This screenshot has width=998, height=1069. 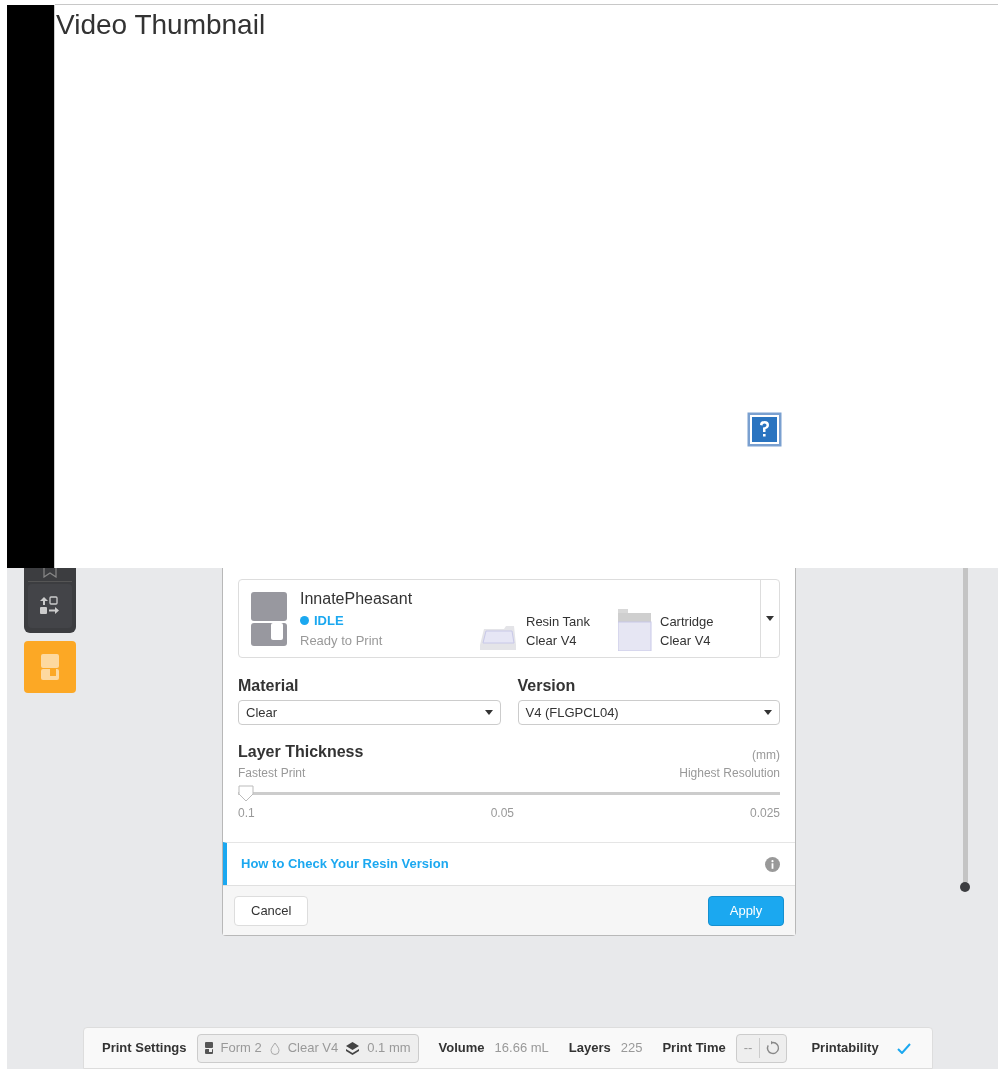 What do you see at coordinates (764, 429) in the screenshot?
I see `help-icon` at bounding box center [764, 429].